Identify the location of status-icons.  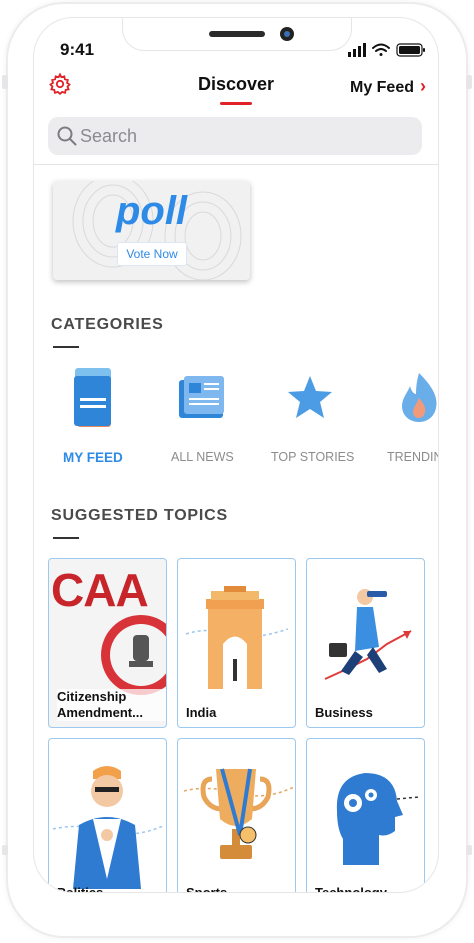
(386, 50).